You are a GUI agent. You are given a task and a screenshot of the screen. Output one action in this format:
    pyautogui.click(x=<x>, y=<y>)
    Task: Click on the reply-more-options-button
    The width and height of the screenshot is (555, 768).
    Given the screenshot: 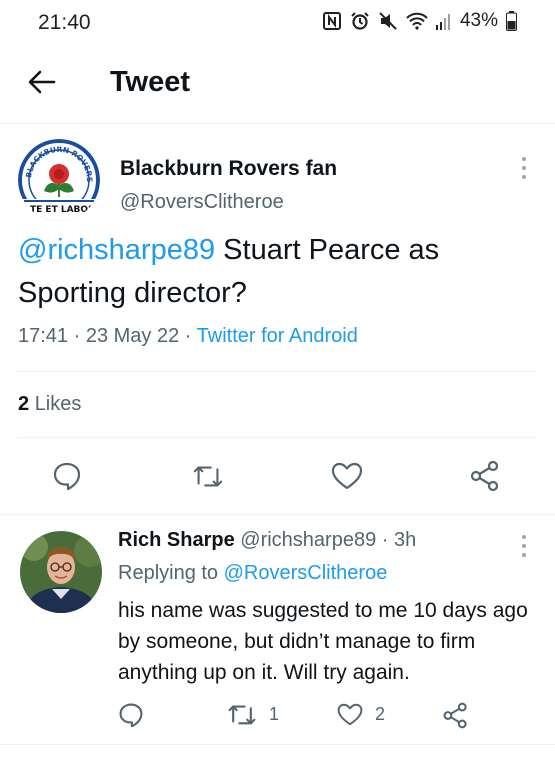 What is the action you would take?
    pyautogui.click(x=524, y=546)
    